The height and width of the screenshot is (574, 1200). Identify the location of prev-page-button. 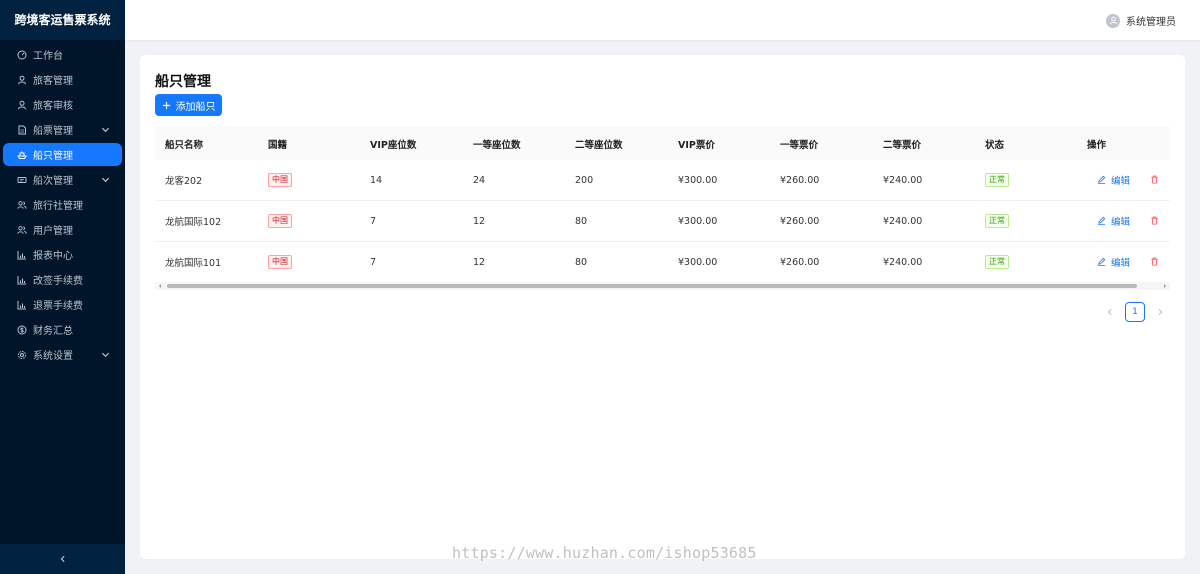
(1110, 312).